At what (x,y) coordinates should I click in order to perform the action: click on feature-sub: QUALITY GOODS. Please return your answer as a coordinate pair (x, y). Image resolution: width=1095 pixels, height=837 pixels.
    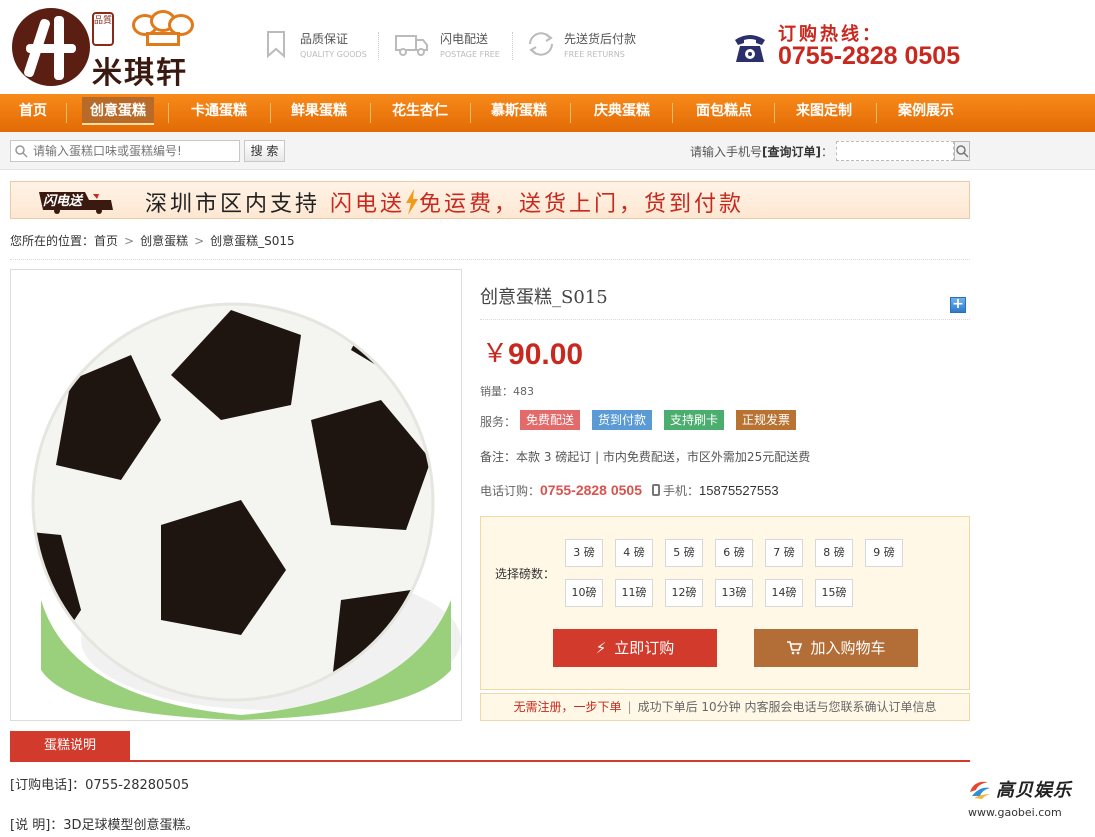
    Looking at the image, I should click on (333, 54).